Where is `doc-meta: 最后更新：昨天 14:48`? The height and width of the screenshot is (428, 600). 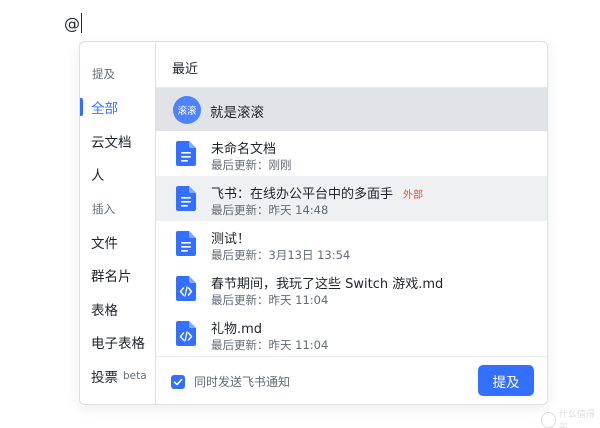 doc-meta: 最后更新：昨天 14:48 is located at coordinates (270, 210).